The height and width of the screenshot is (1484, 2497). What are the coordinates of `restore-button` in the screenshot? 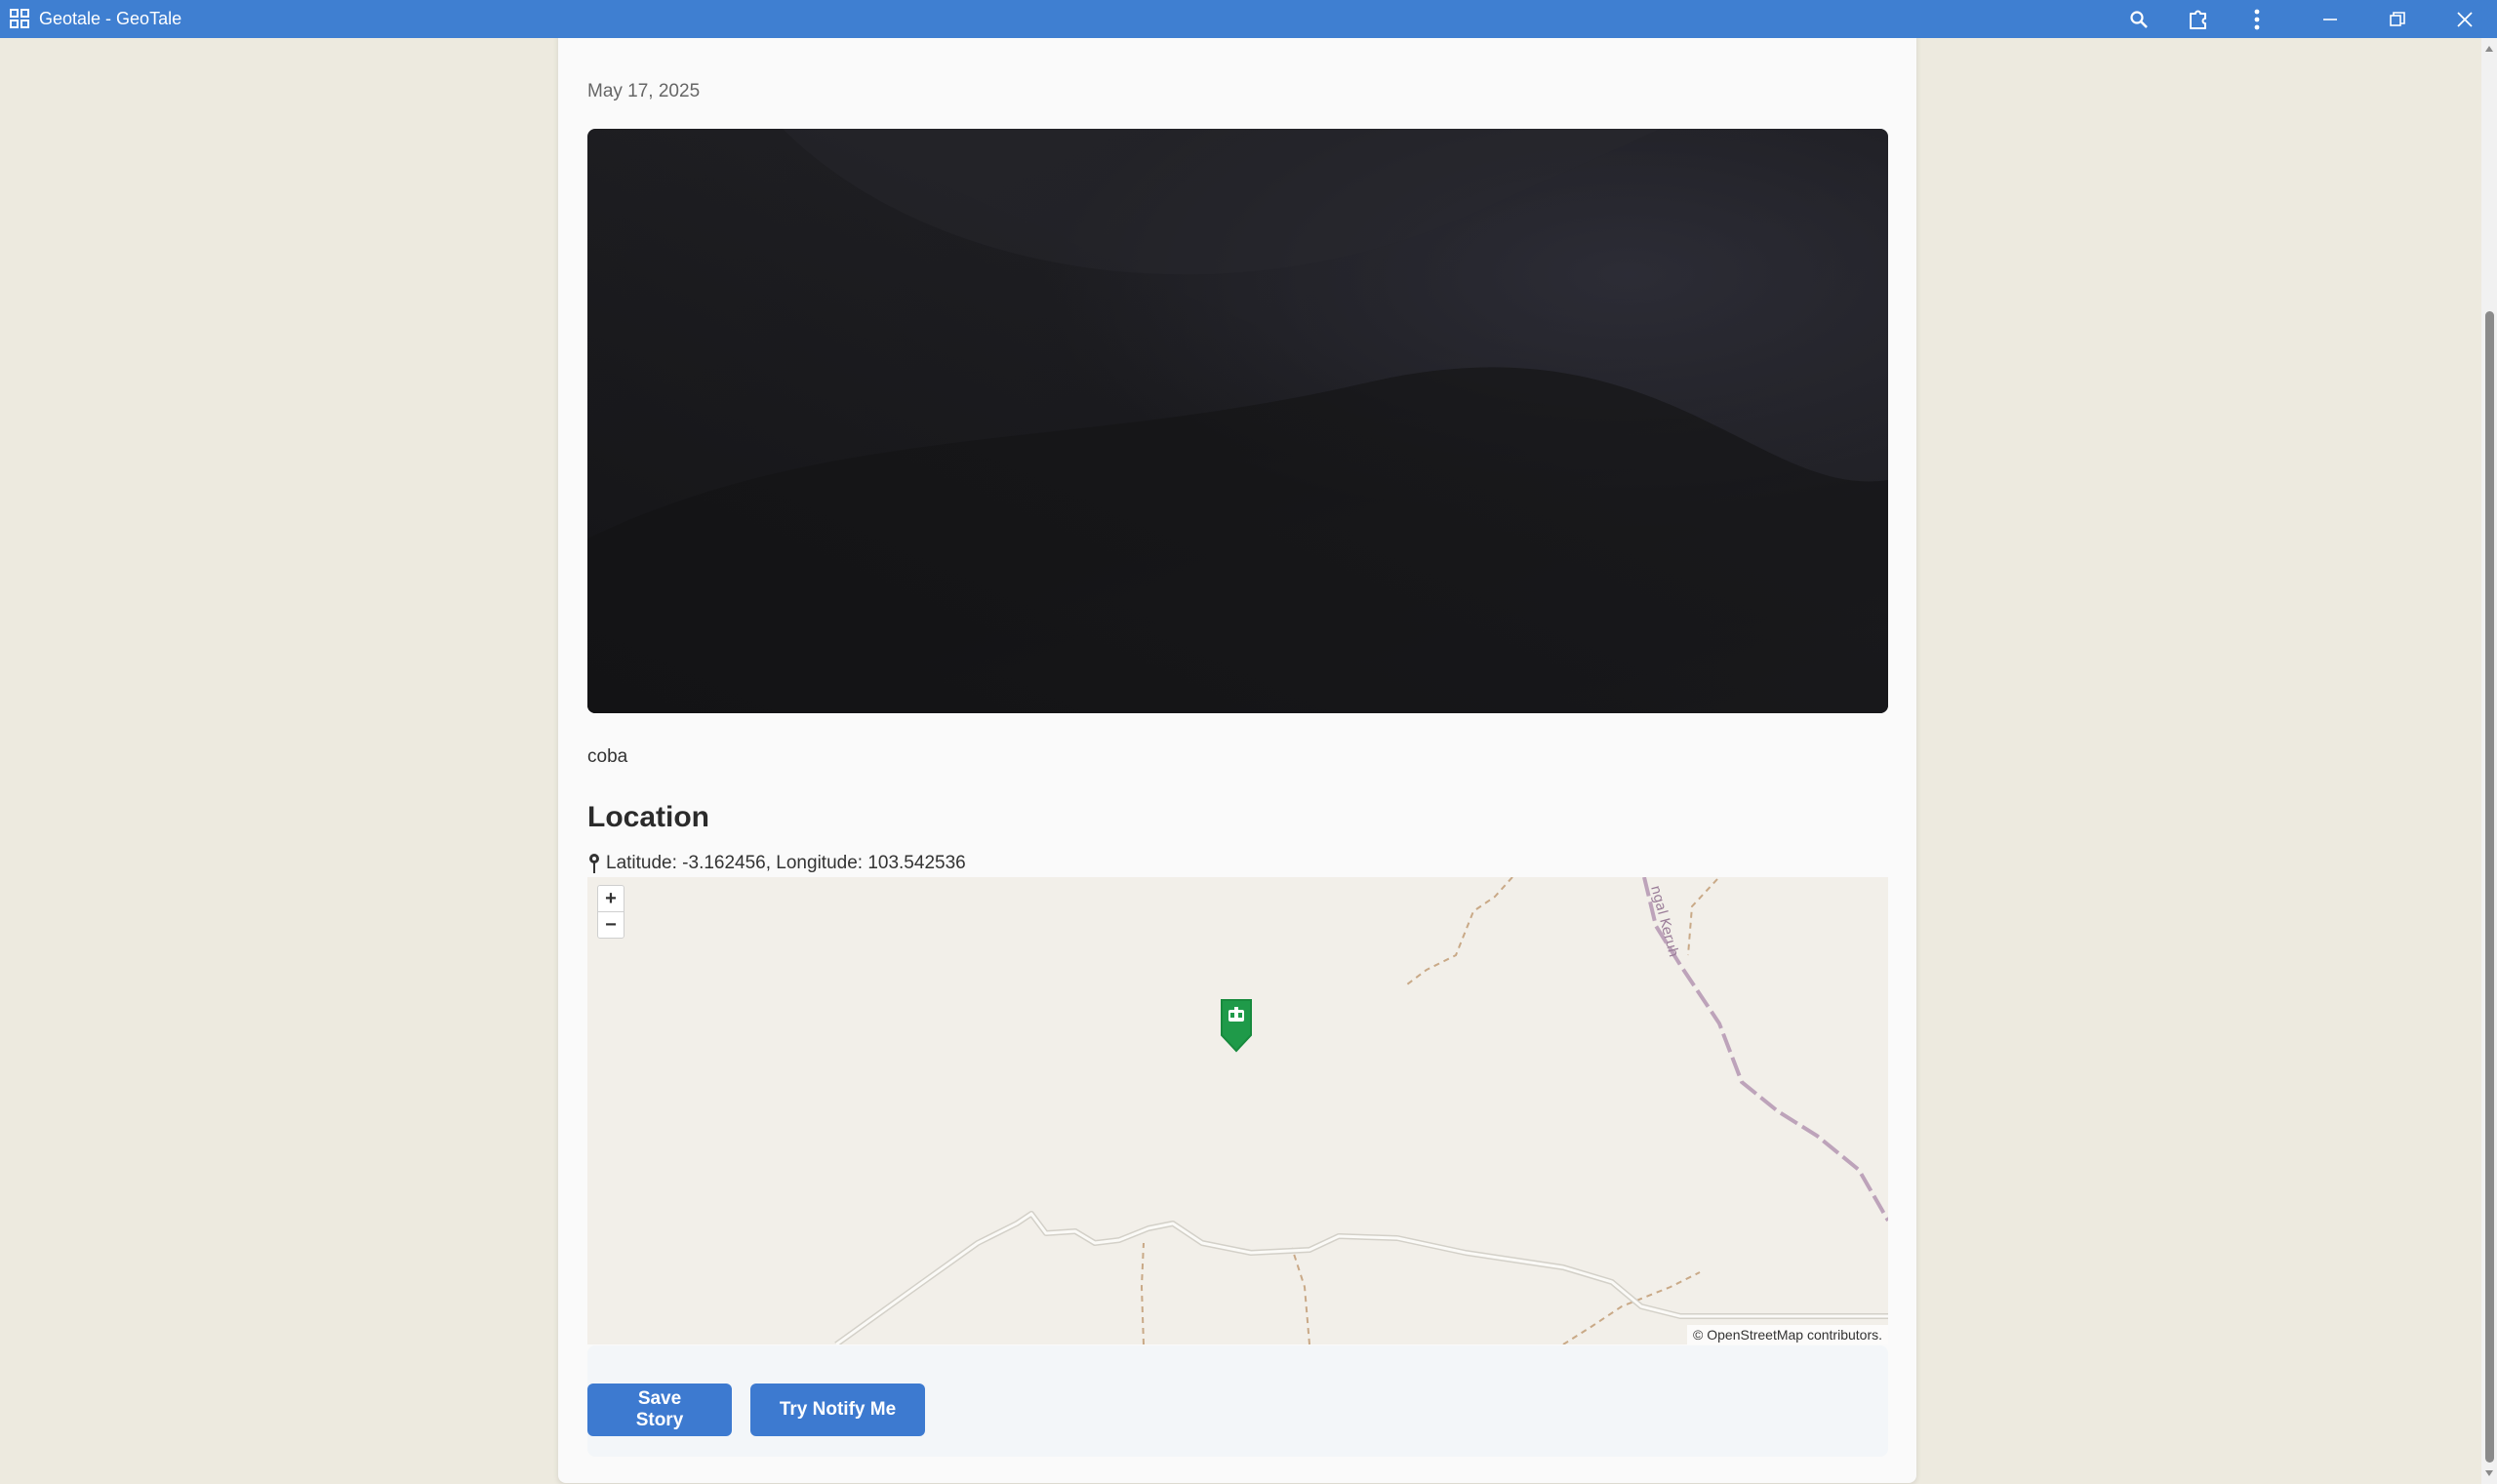 It's located at (2398, 19).